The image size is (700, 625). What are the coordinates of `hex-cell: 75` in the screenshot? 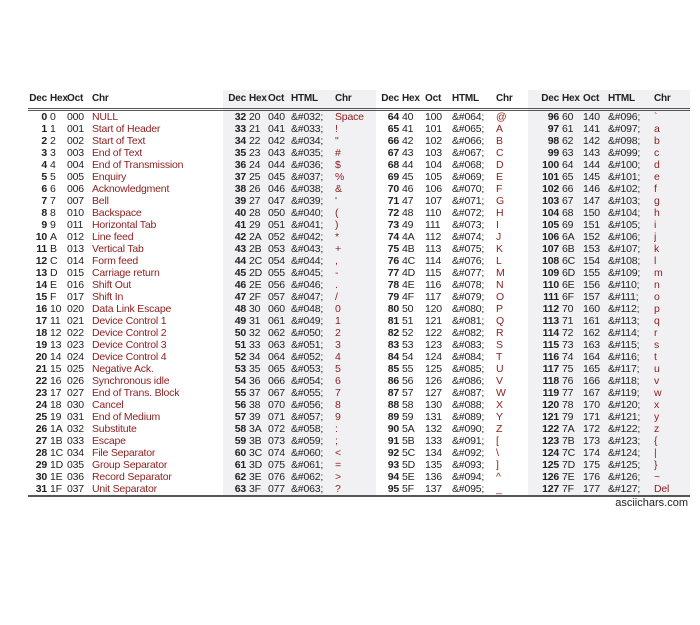 It's located at (571, 369).